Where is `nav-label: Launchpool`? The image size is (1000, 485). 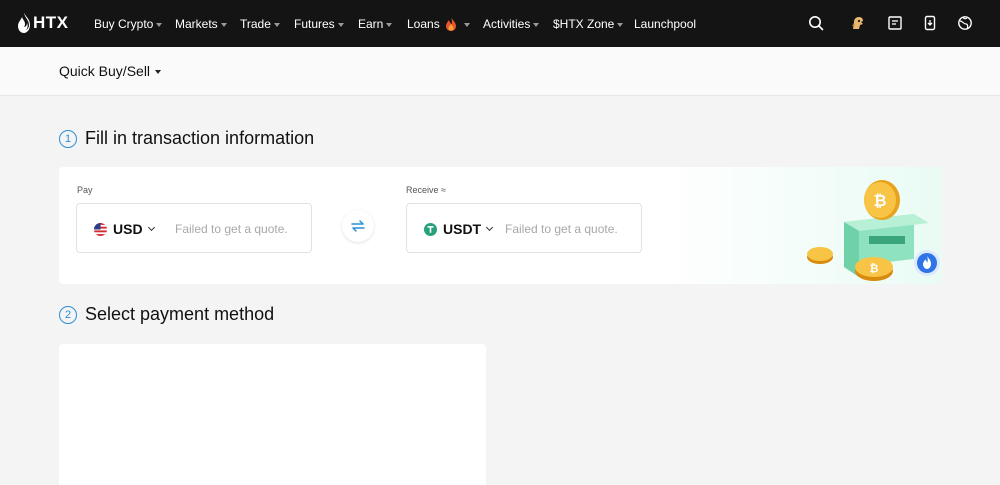 nav-label: Launchpool is located at coordinates (665, 24).